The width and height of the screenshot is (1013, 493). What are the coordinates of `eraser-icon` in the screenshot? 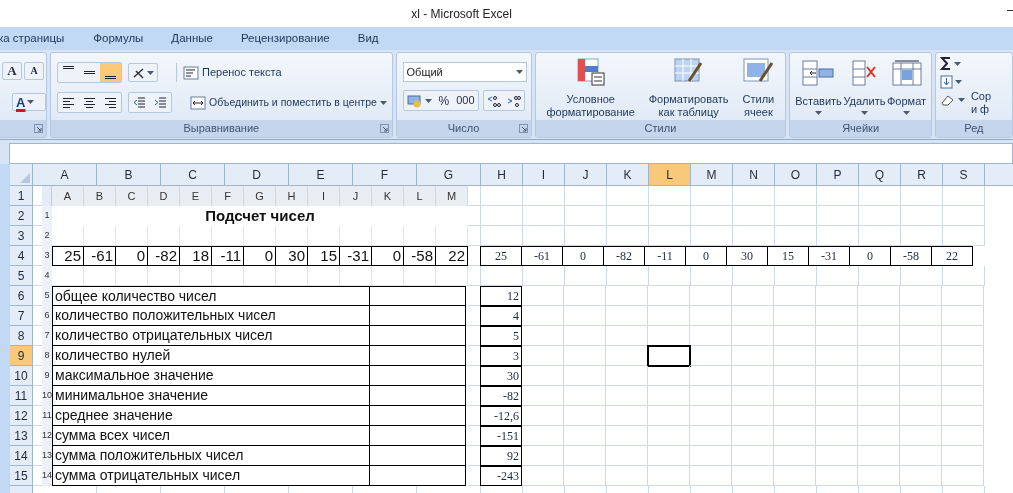 It's located at (947, 100).